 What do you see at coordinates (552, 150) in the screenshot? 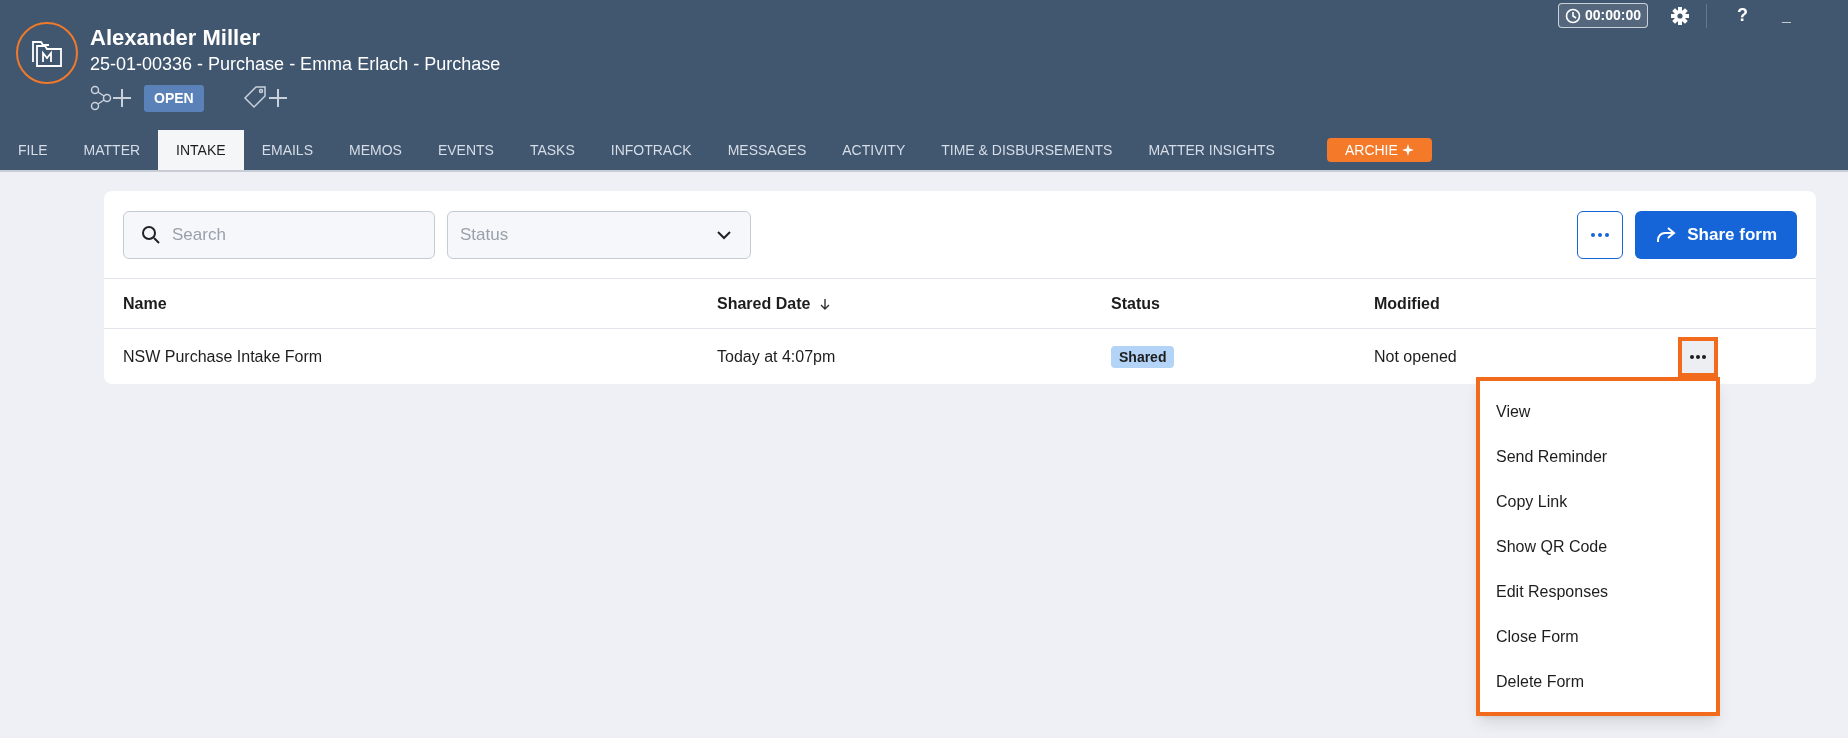
I see `tab: TASKS` at bounding box center [552, 150].